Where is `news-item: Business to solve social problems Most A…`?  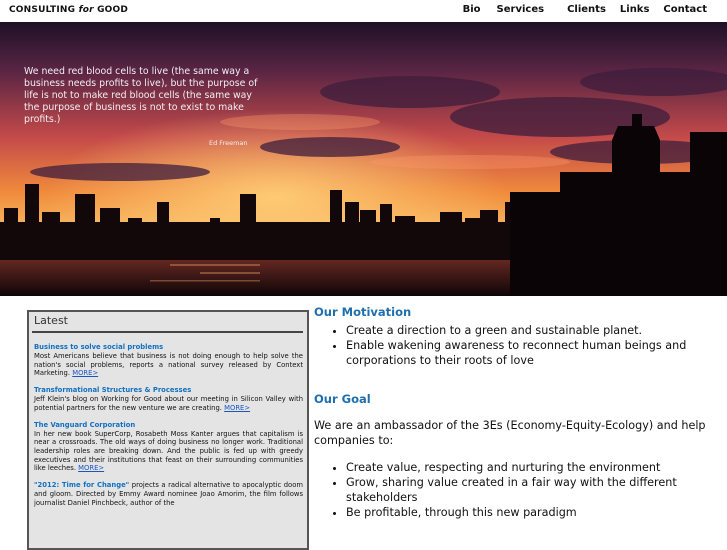 news-item: Business to solve social problems Most A… is located at coordinates (168, 360).